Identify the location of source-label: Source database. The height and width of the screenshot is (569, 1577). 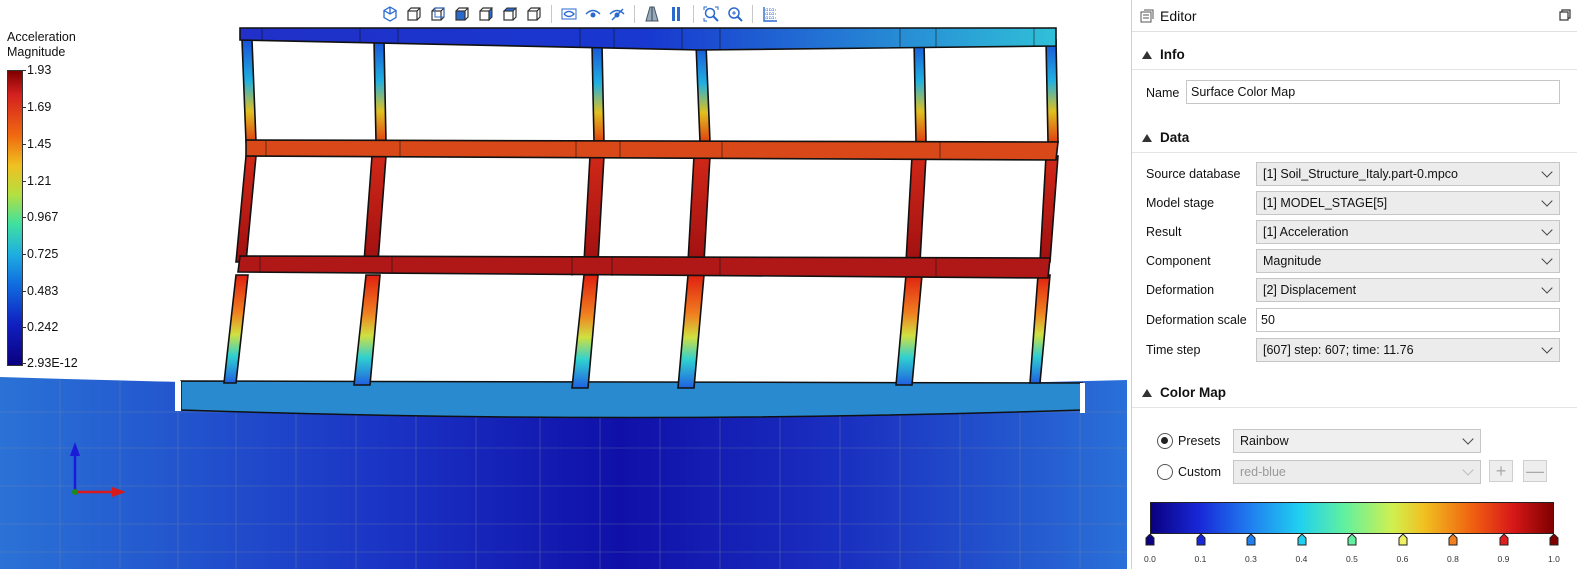
(1193, 174).